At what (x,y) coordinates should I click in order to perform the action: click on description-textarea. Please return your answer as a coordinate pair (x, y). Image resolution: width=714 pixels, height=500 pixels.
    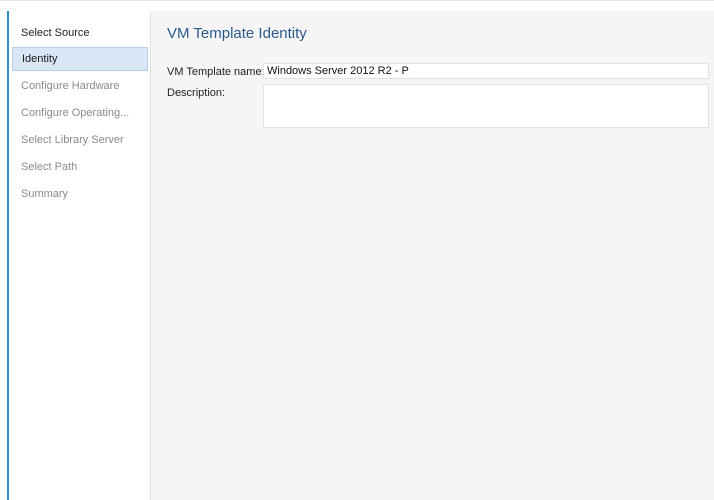
    Looking at the image, I should click on (486, 106).